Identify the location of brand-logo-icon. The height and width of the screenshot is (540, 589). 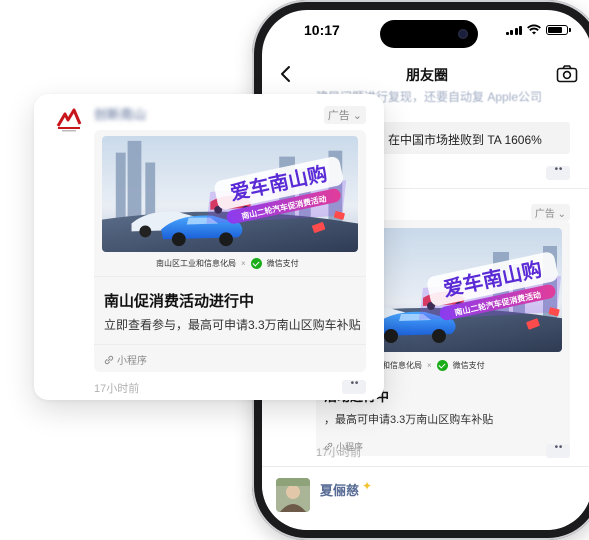
(69, 120).